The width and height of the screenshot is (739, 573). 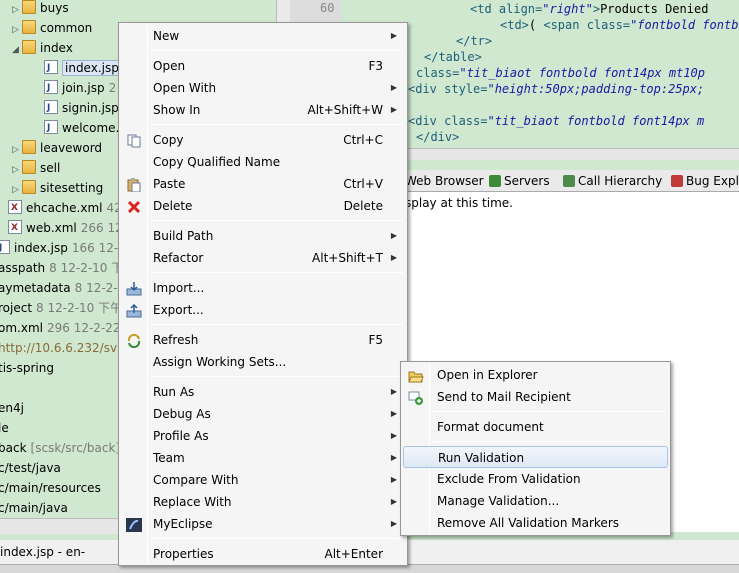 What do you see at coordinates (81, 108) in the screenshot?
I see `tree-row: signin.jsp` at bounding box center [81, 108].